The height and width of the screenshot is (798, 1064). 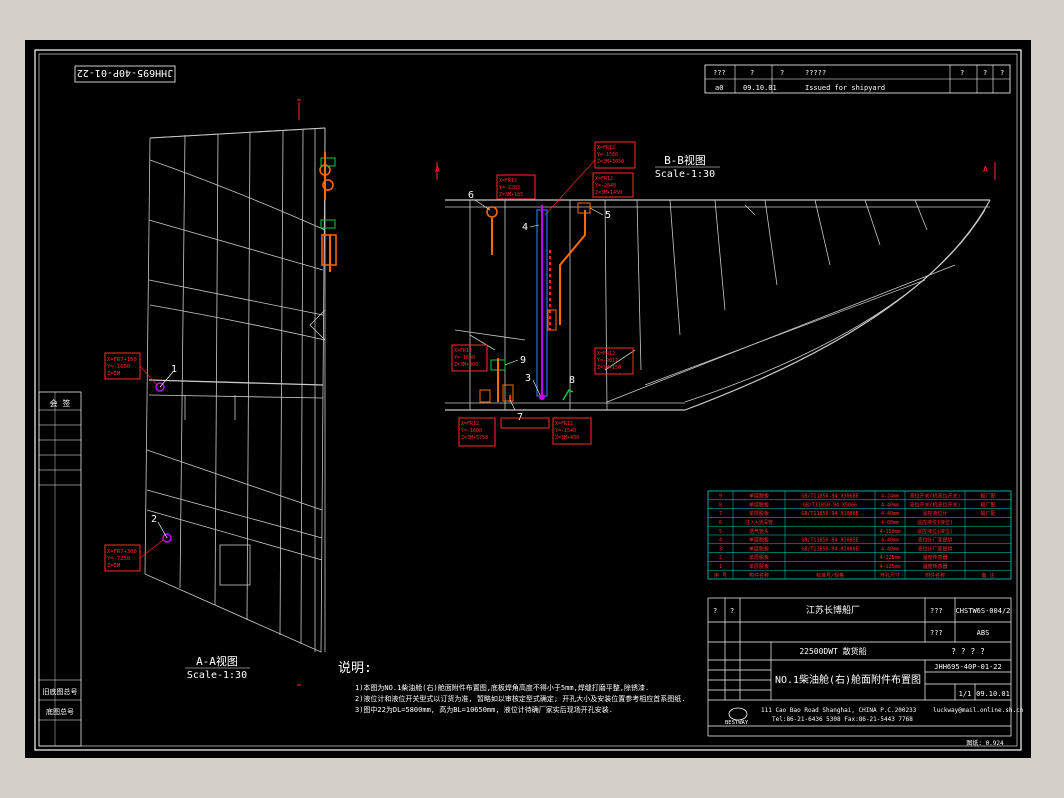 What do you see at coordinates (829, 514) in the screenshot?
I see `parts-row-7-cell-2: GB/T11850-94 X1086E` at bounding box center [829, 514].